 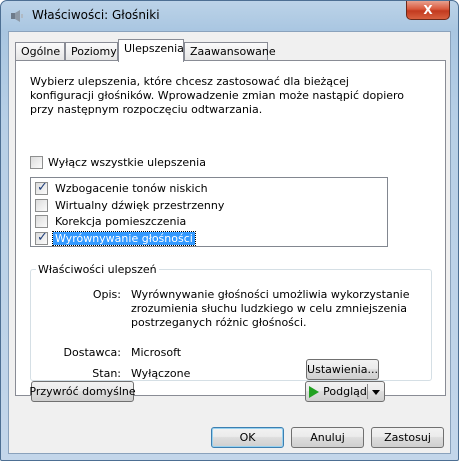 I want to click on cancel-button: Anuluj, so click(x=327, y=437).